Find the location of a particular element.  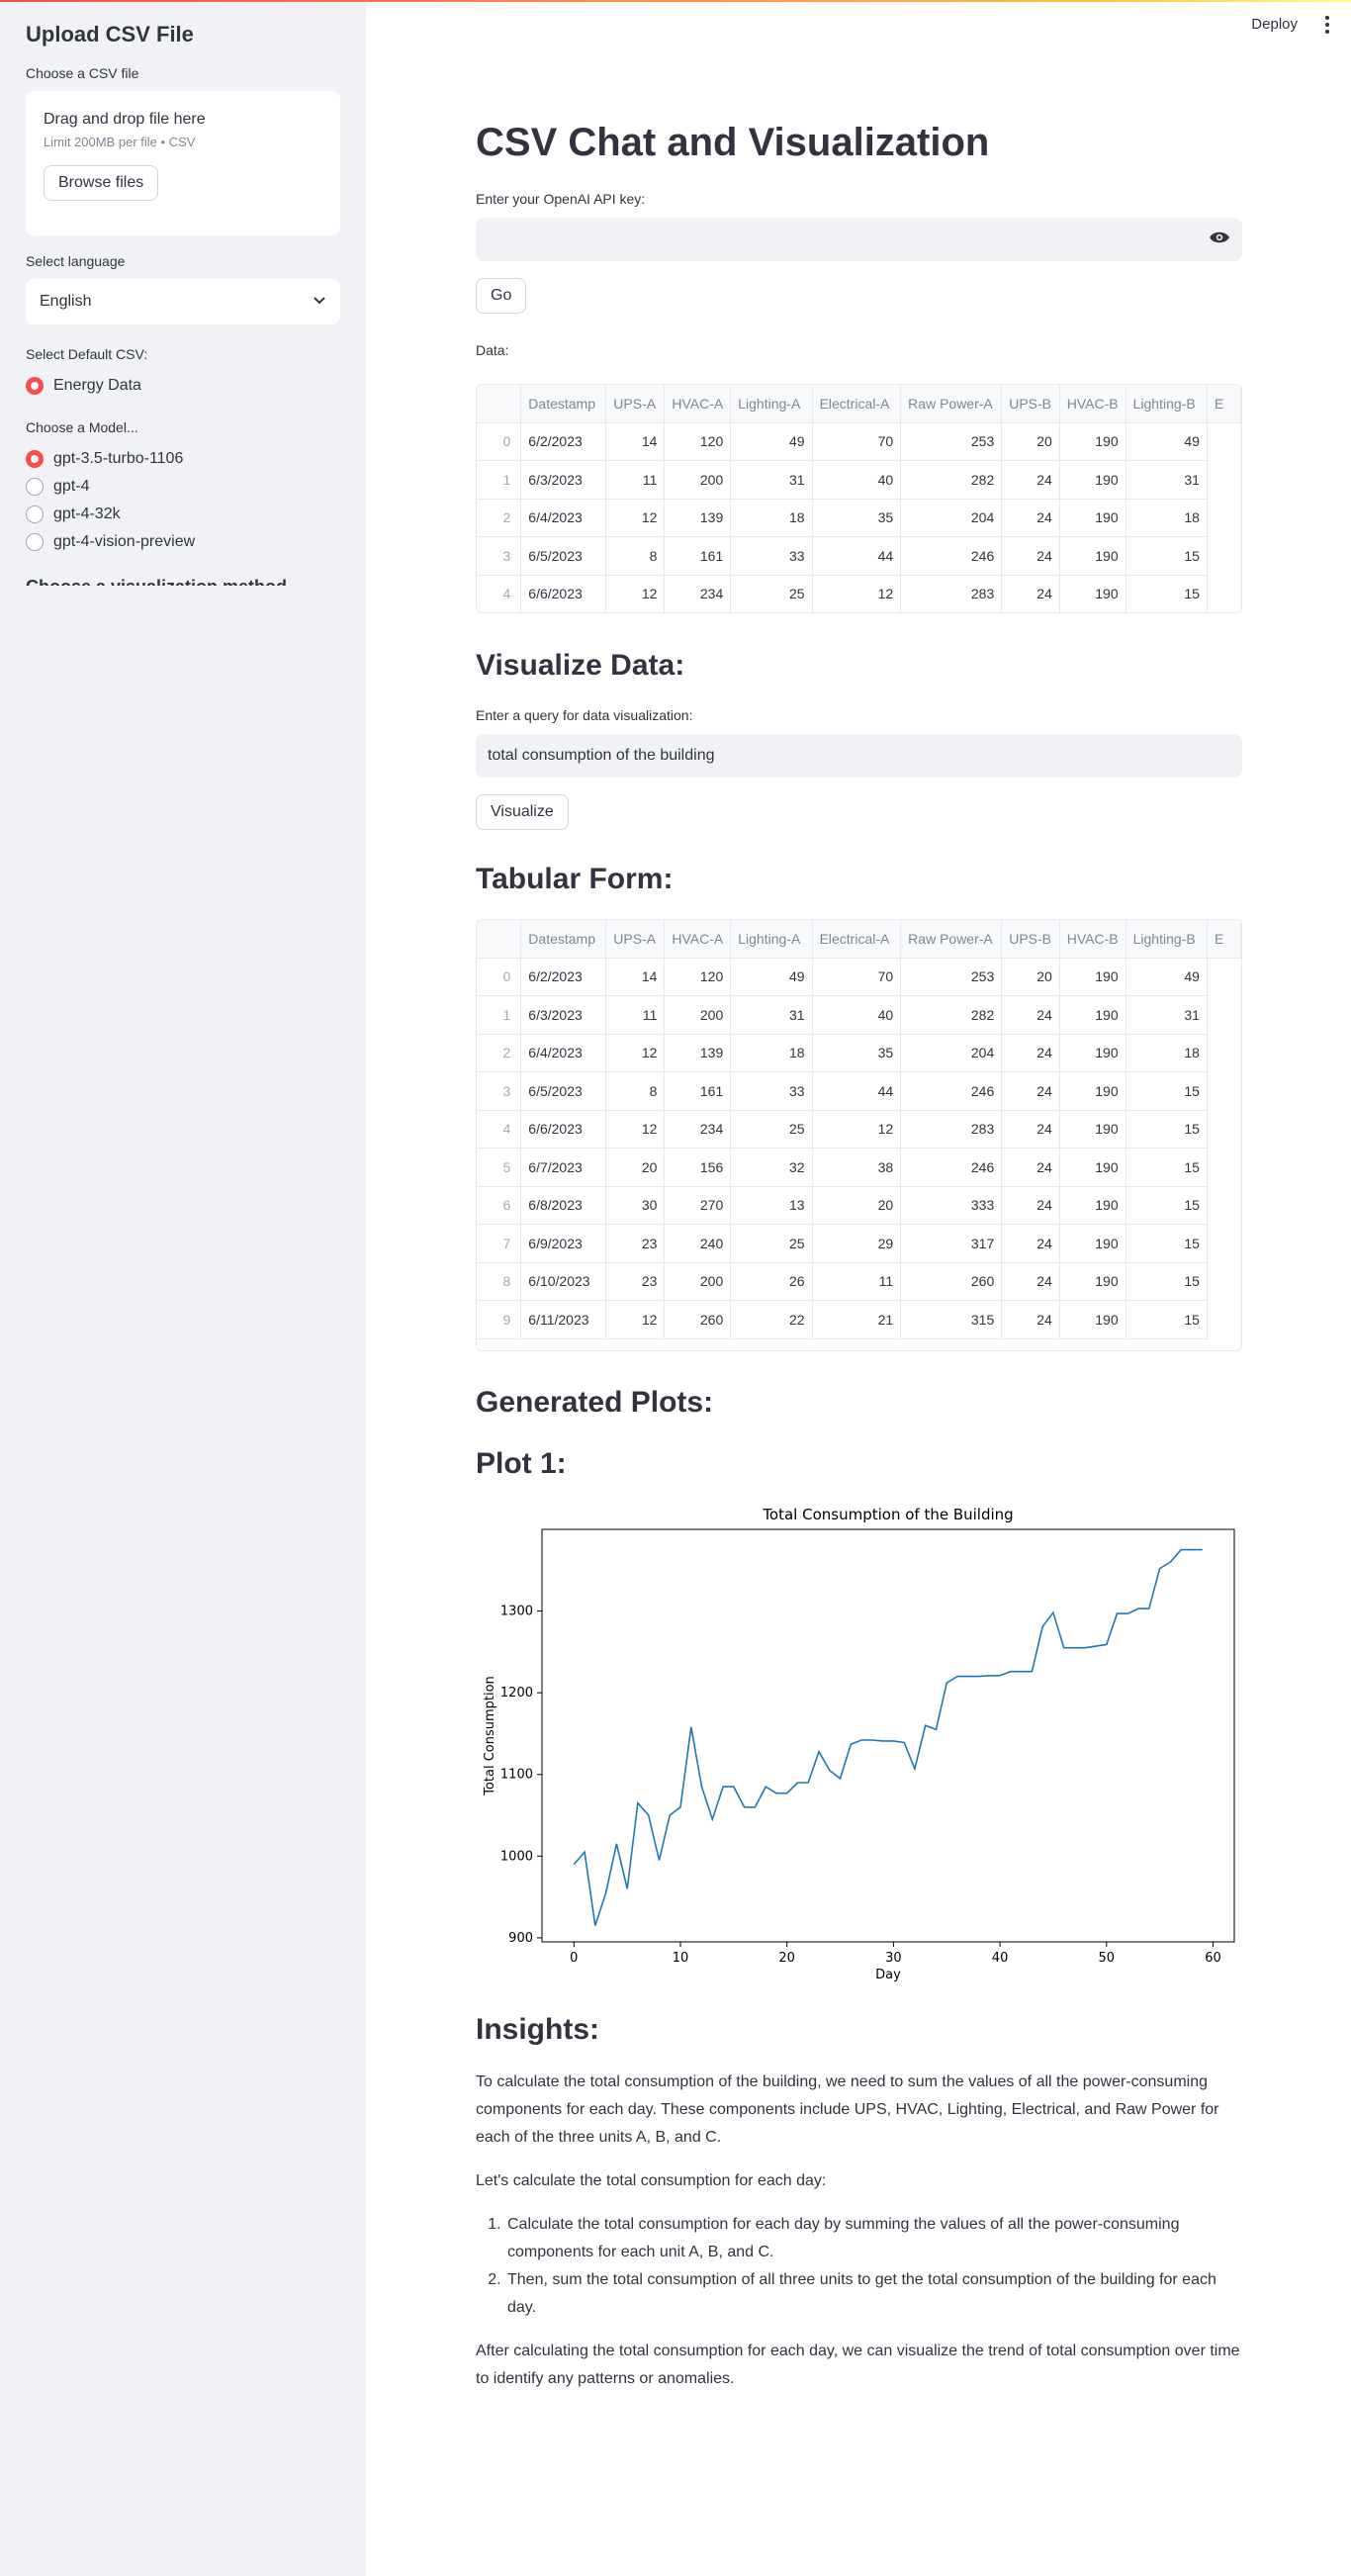

radio-model-1: gpt-4 is located at coordinates (183, 487).